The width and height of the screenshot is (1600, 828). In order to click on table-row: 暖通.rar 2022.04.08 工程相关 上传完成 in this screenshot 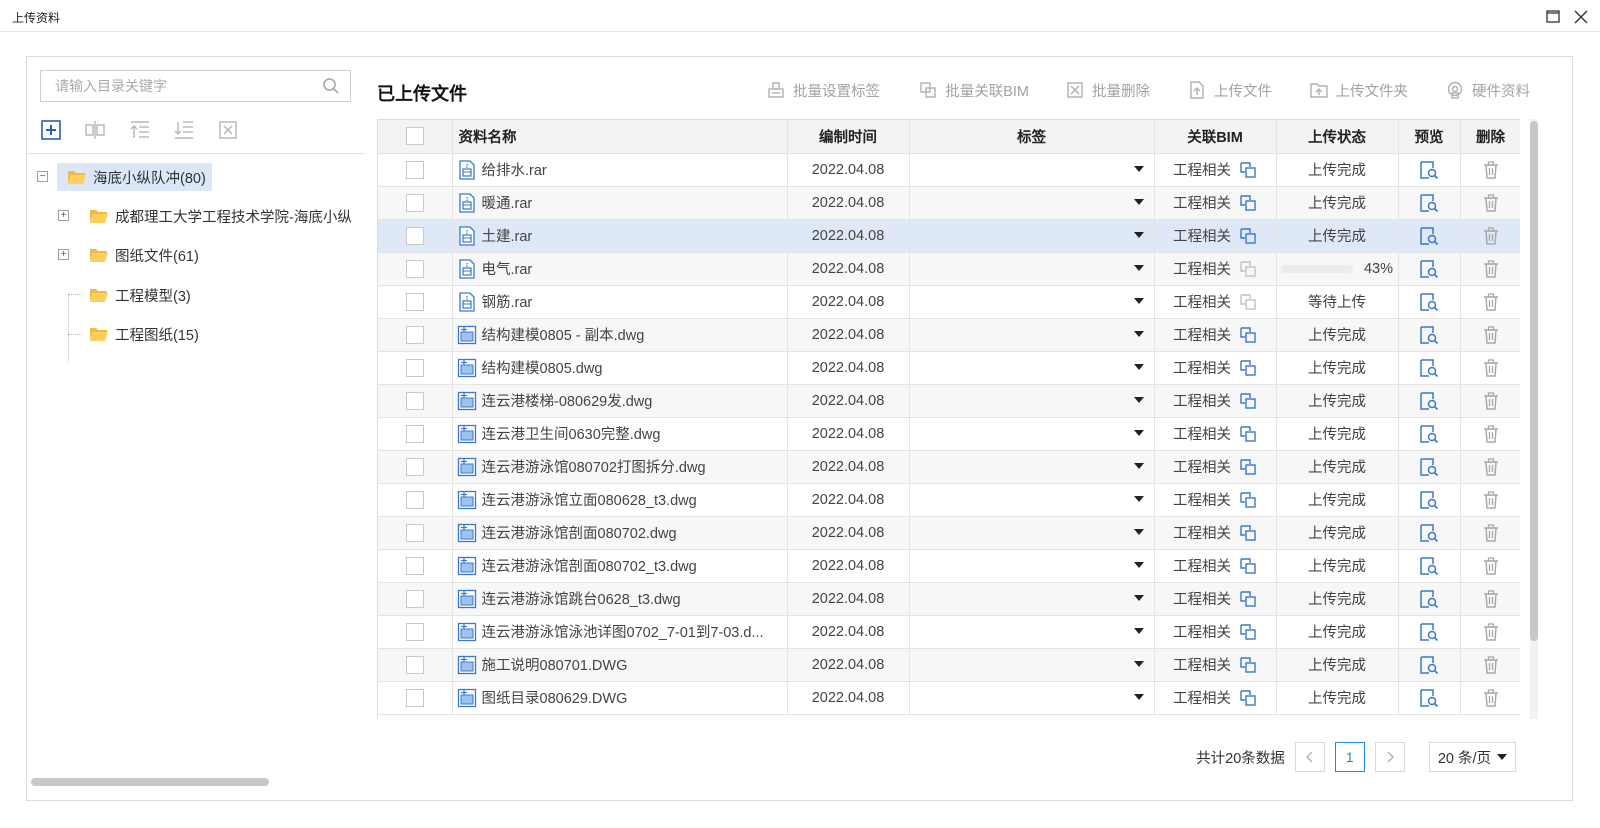, I will do `click(949, 203)`.